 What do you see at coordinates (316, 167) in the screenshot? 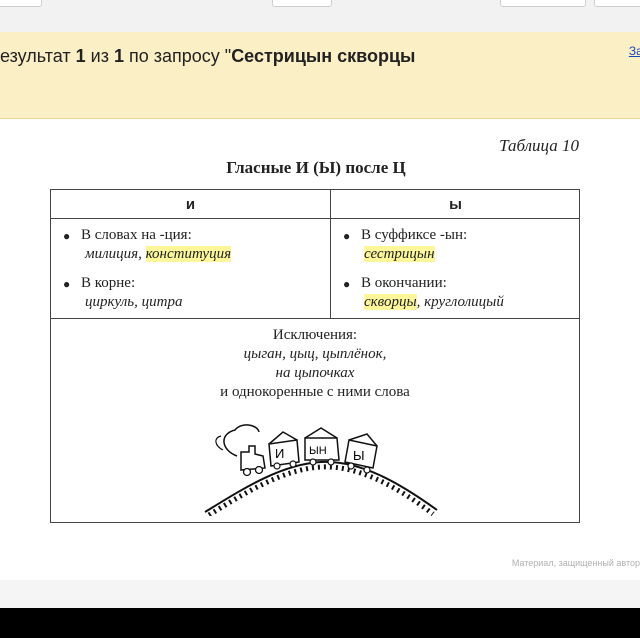
I see `table-title: Гласные И (Ы) после Ц` at bounding box center [316, 167].